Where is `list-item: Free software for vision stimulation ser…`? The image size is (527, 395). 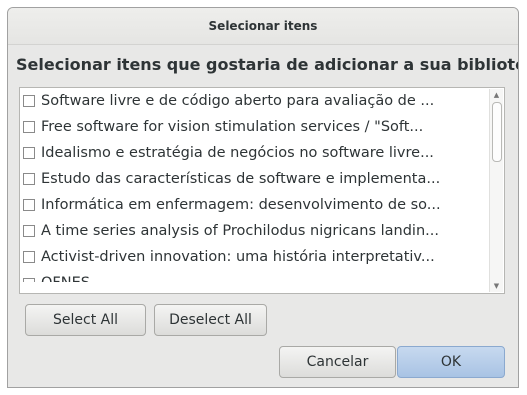
list-item: Free software for vision stimulation ser… is located at coordinates (254, 127).